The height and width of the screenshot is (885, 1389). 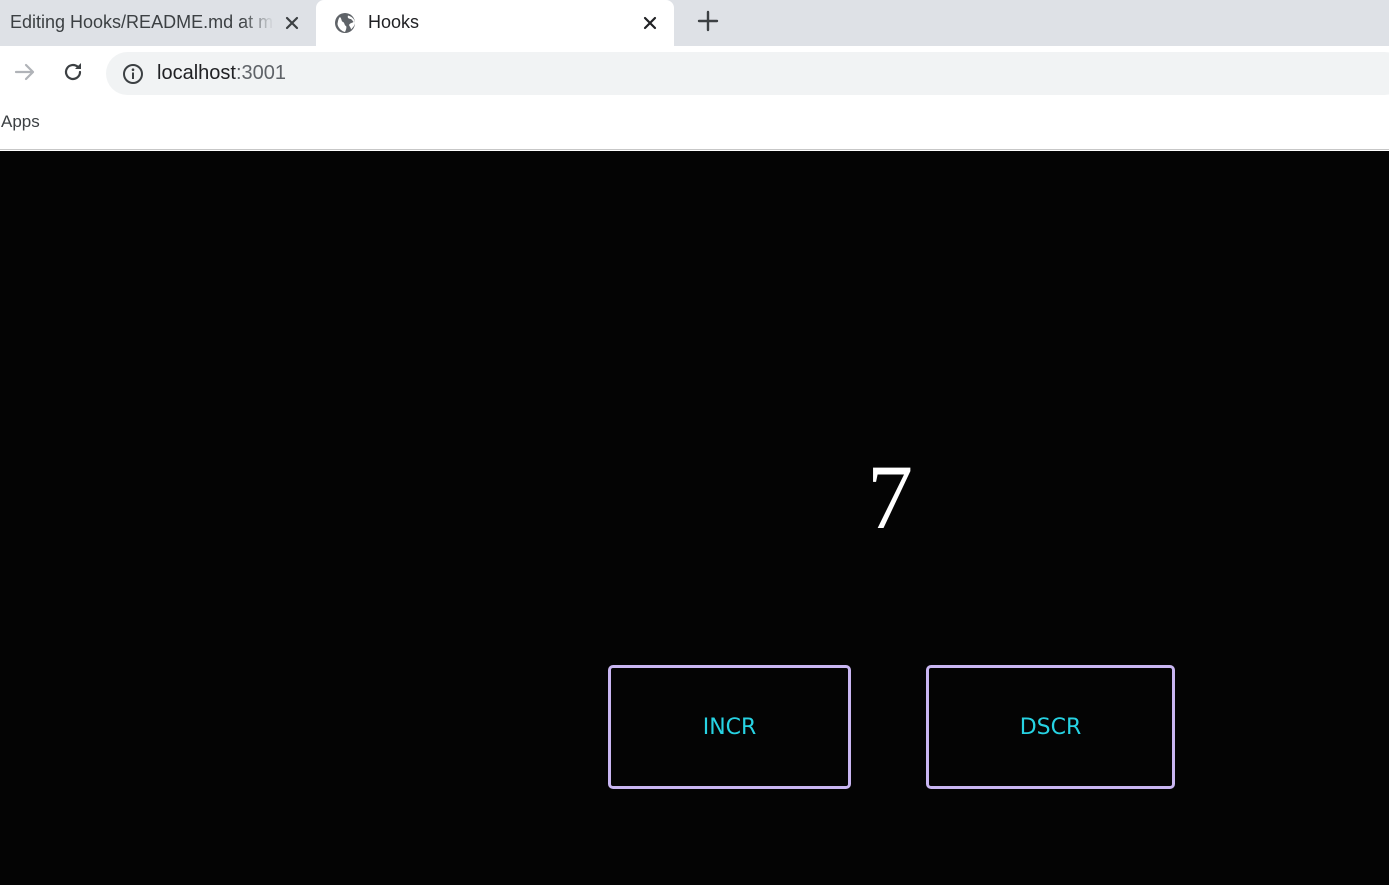 What do you see at coordinates (133, 74) in the screenshot?
I see `info-icon` at bounding box center [133, 74].